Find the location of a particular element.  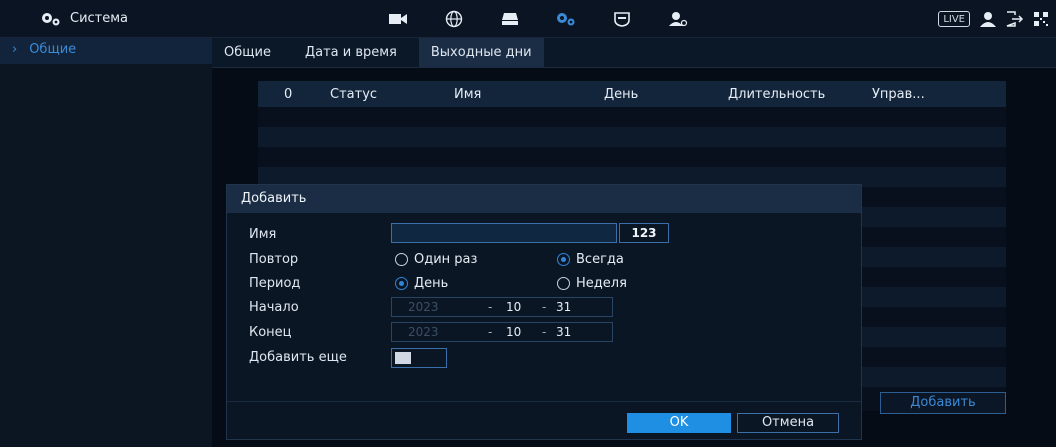

keyboard-button: 123 is located at coordinates (644, 233).